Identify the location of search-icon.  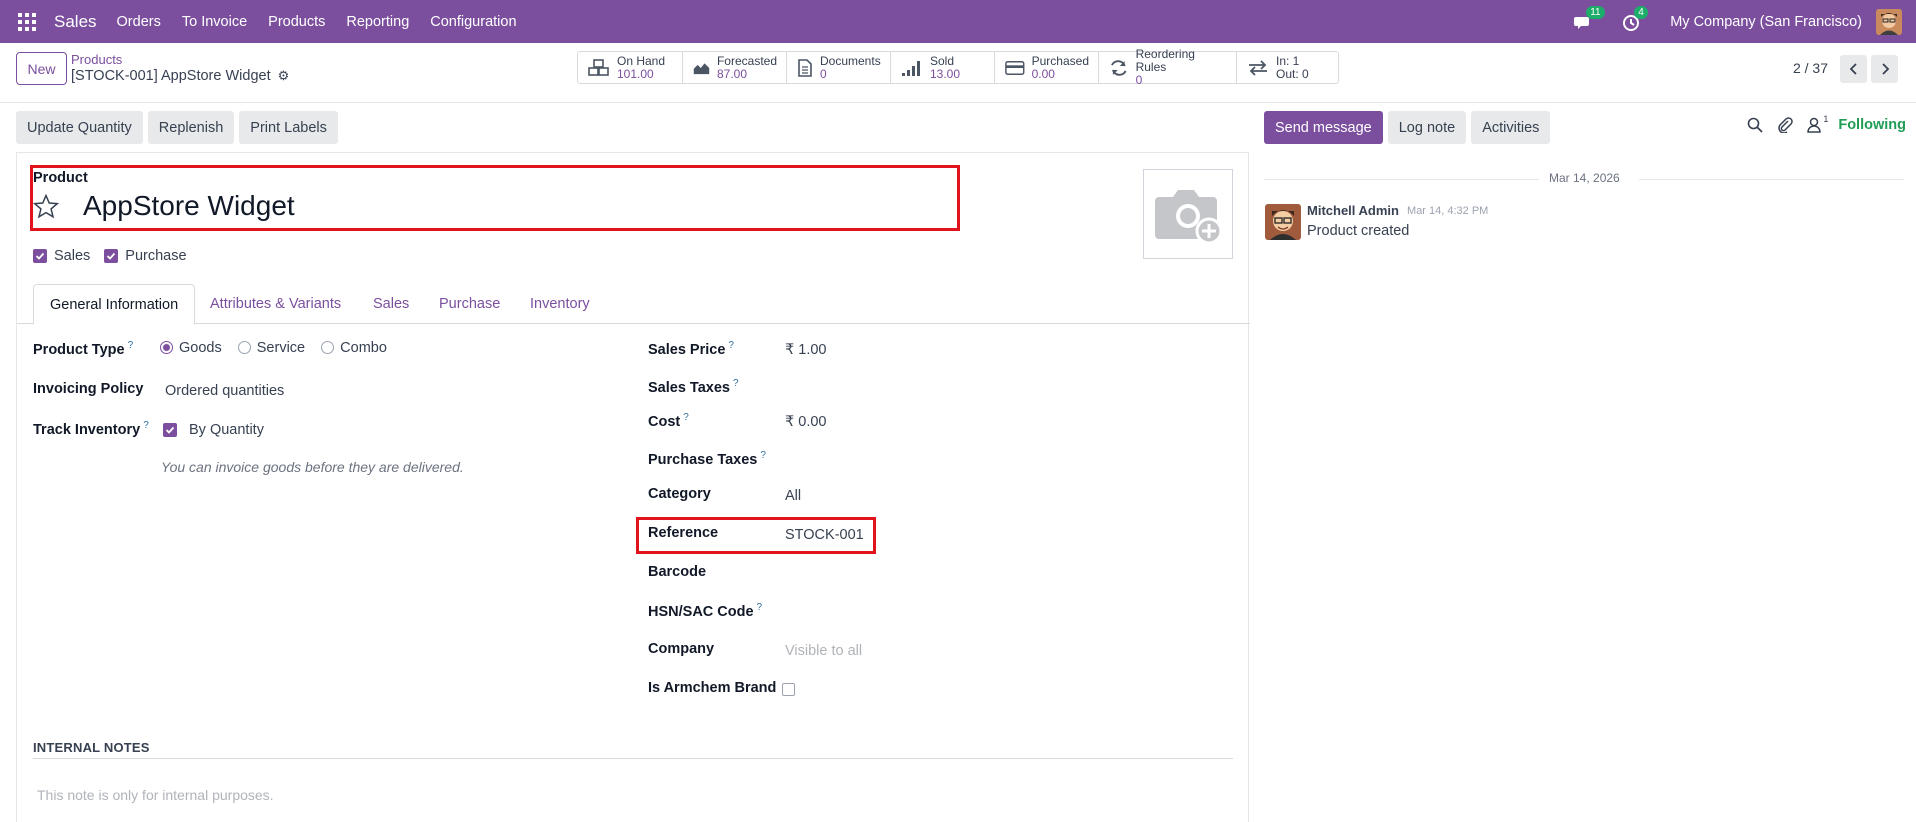
(1755, 125).